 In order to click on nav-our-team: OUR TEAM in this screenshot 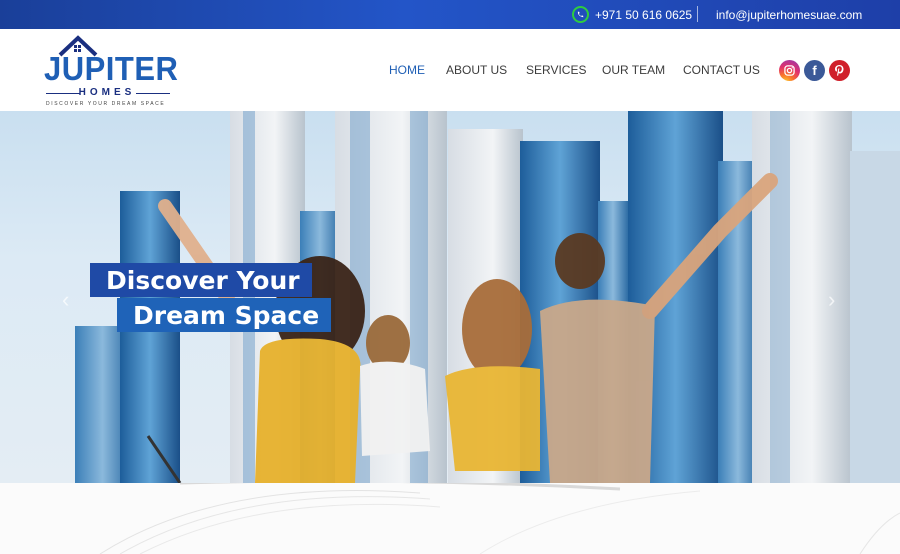, I will do `click(633, 70)`.